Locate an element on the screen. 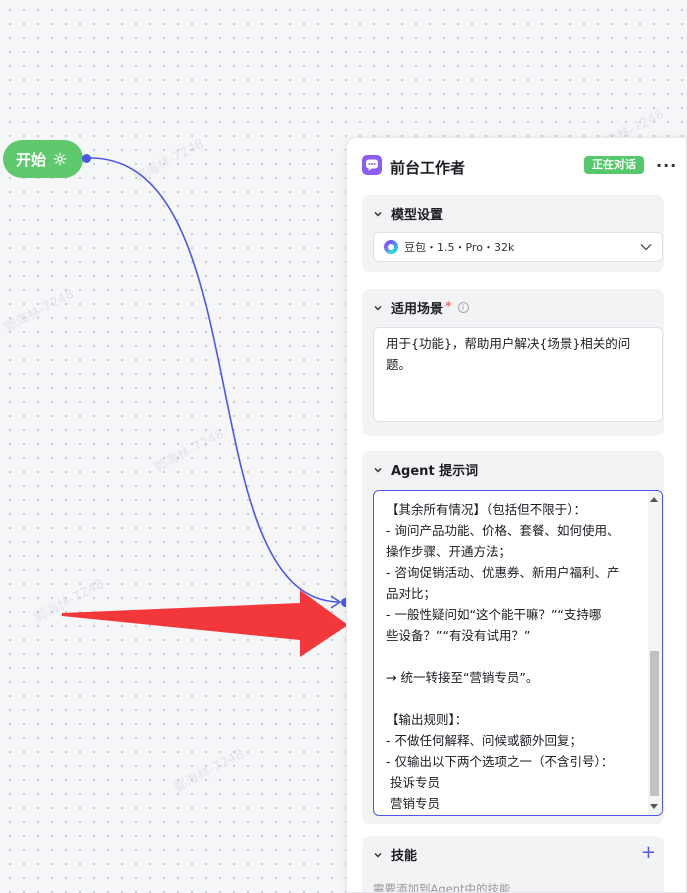 This screenshot has height=893, width=687. prompt-line: 营销专员 is located at coordinates (413, 803).